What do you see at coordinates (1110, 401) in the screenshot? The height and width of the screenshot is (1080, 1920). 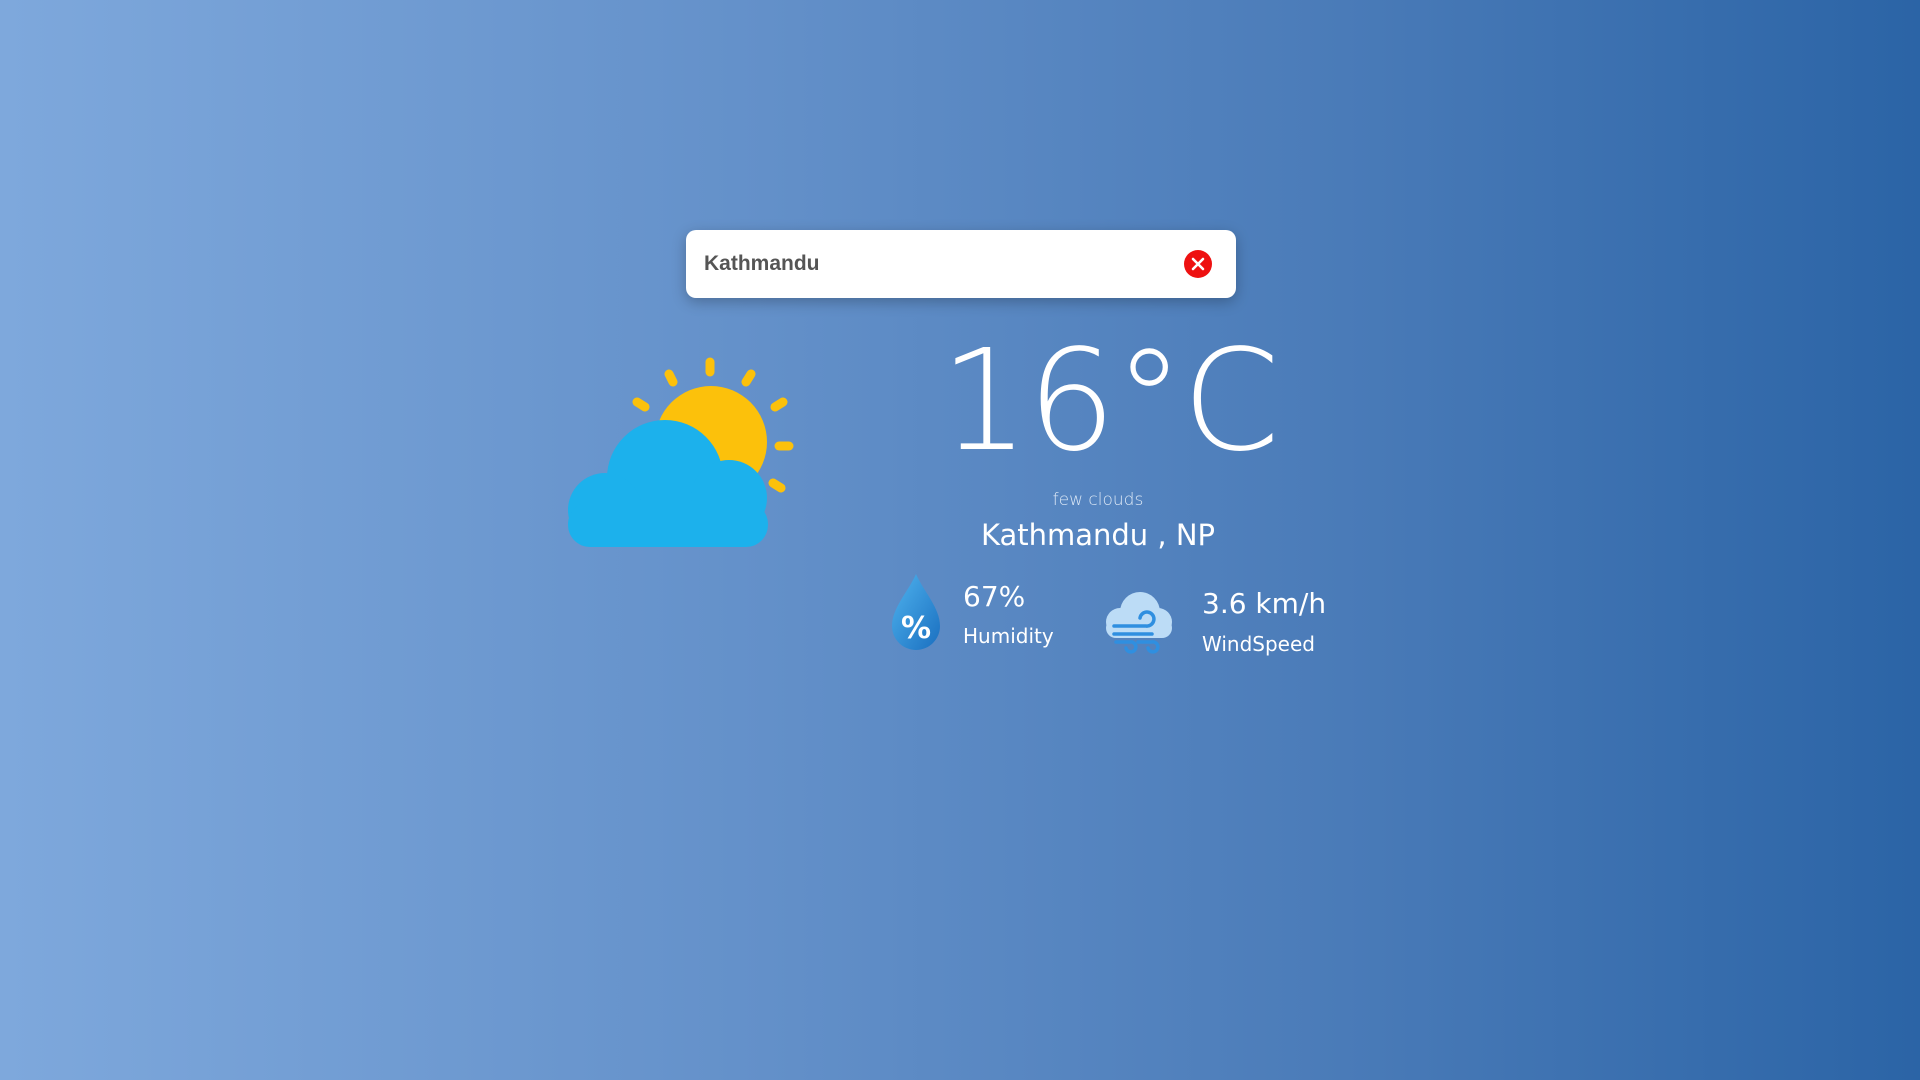 I see `temperature-display: 16°C` at bounding box center [1110, 401].